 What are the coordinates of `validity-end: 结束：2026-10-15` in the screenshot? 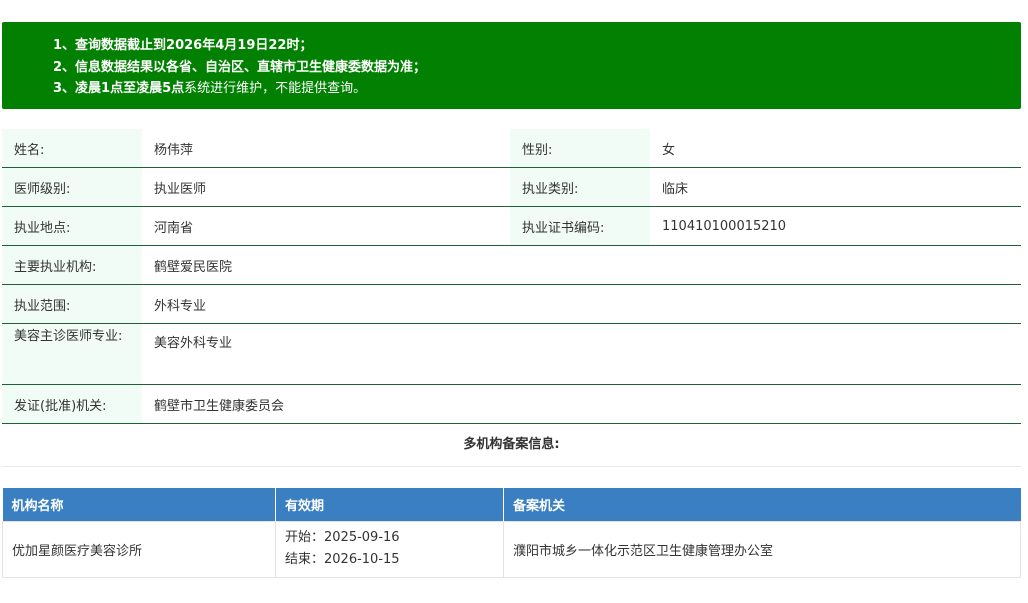 It's located at (342, 559).